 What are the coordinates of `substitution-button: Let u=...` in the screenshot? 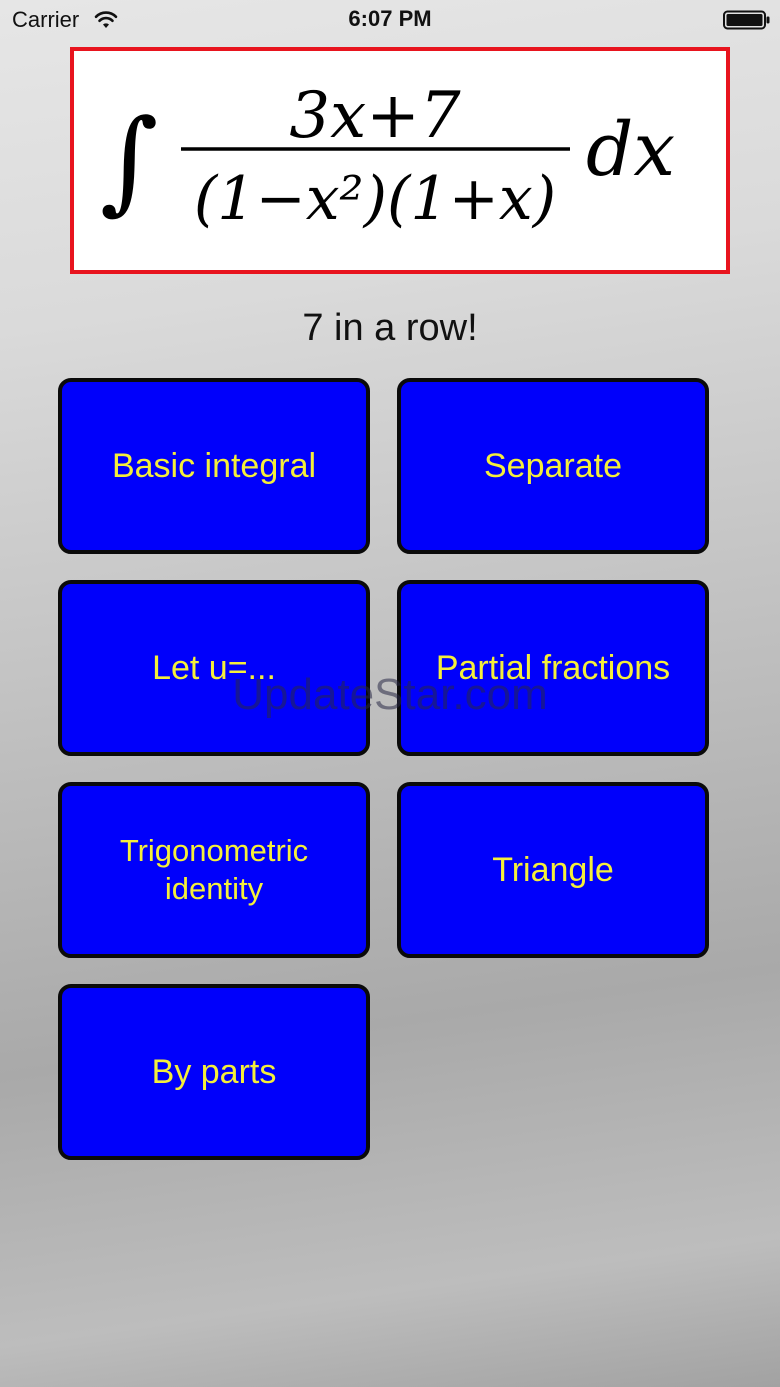 It's located at (214, 668).